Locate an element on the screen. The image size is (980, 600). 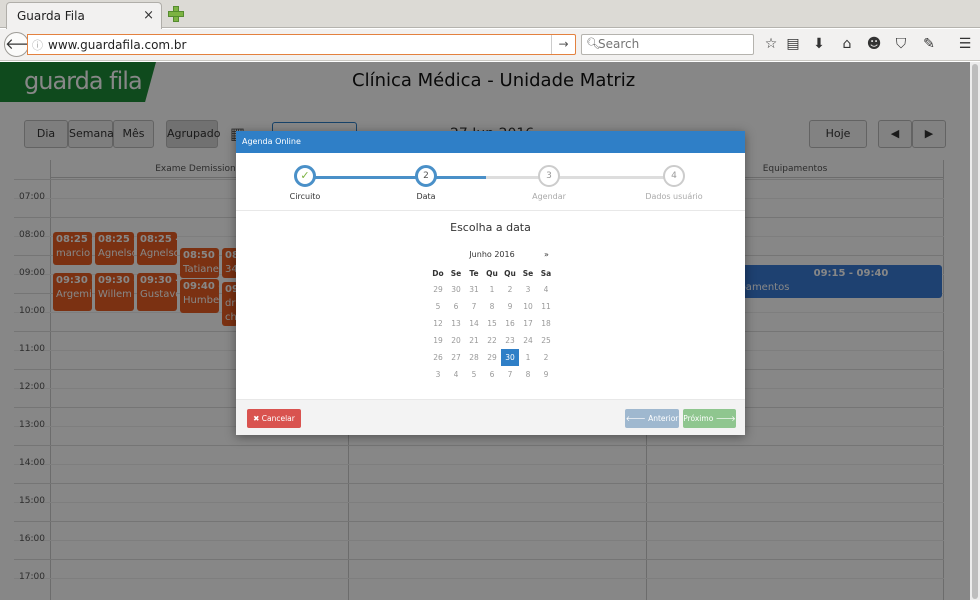
step-label: Dados usuário is located at coordinates (674, 196).